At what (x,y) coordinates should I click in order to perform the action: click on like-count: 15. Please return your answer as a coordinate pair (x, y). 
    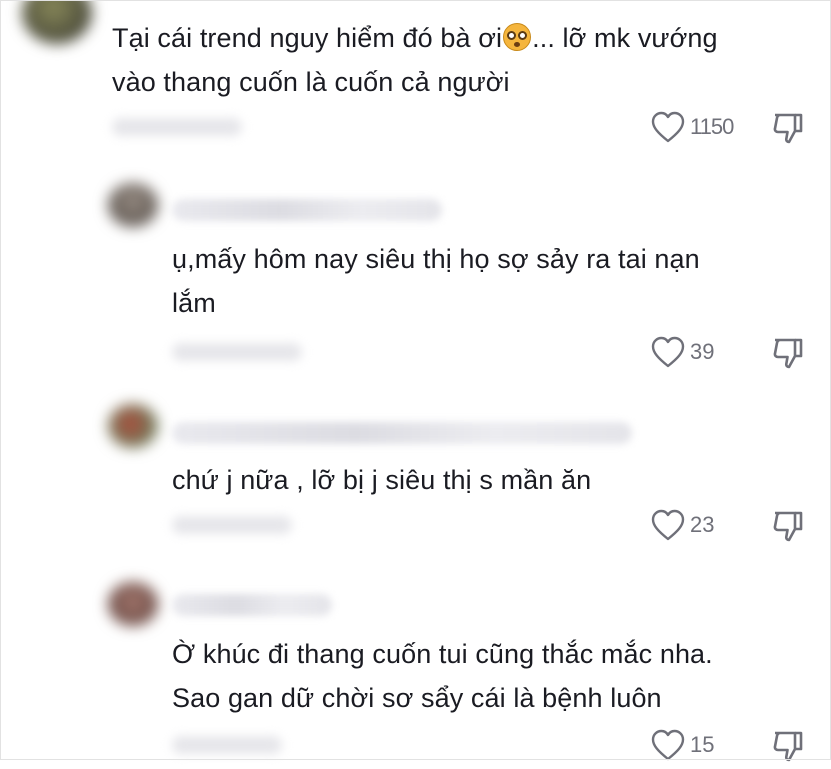
    Looking at the image, I should click on (702, 744).